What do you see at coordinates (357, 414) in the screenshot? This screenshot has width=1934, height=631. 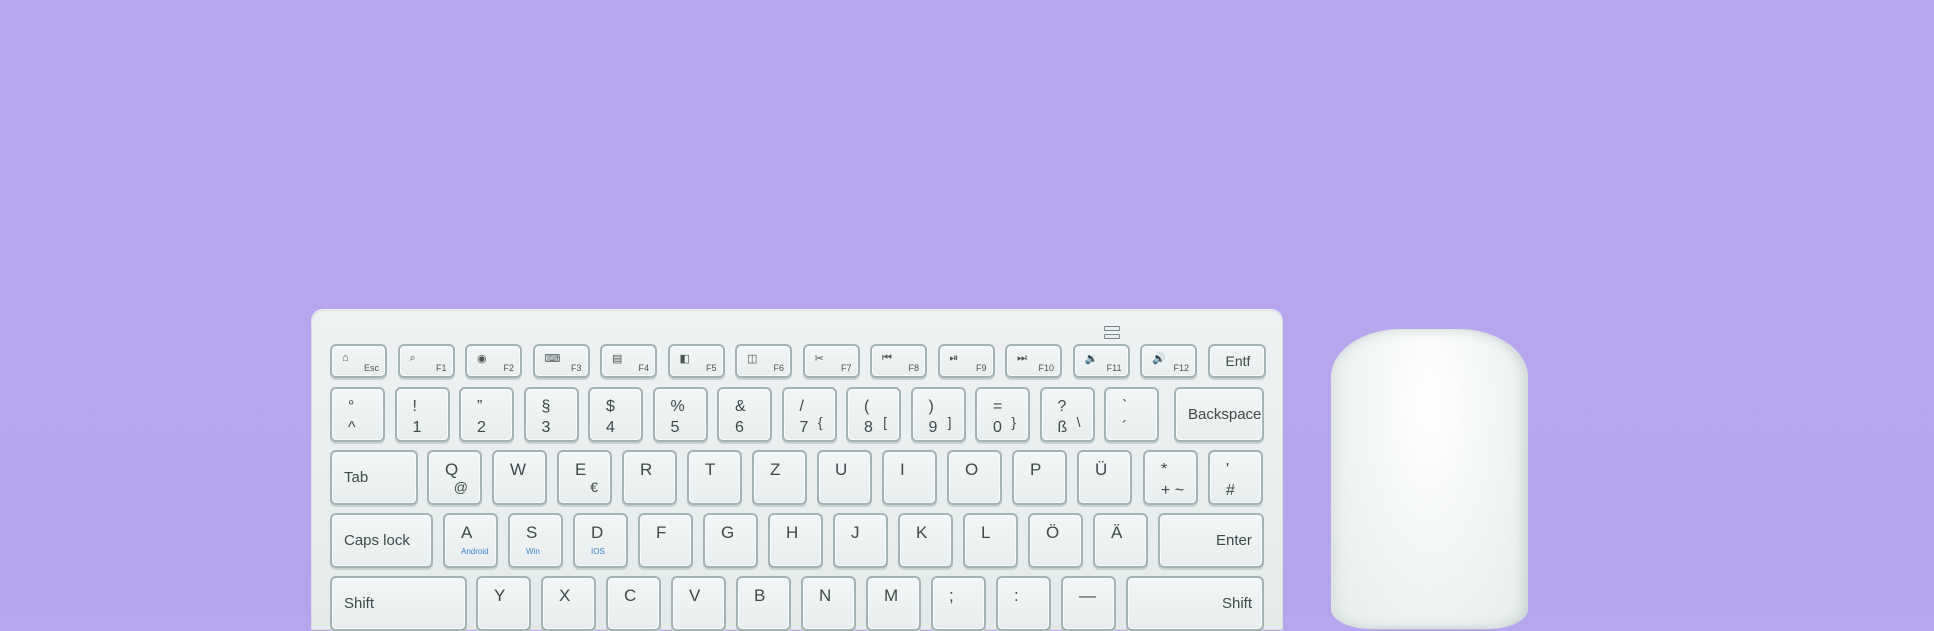 I see `key-number-0: ° ^` at bounding box center [357, 414].